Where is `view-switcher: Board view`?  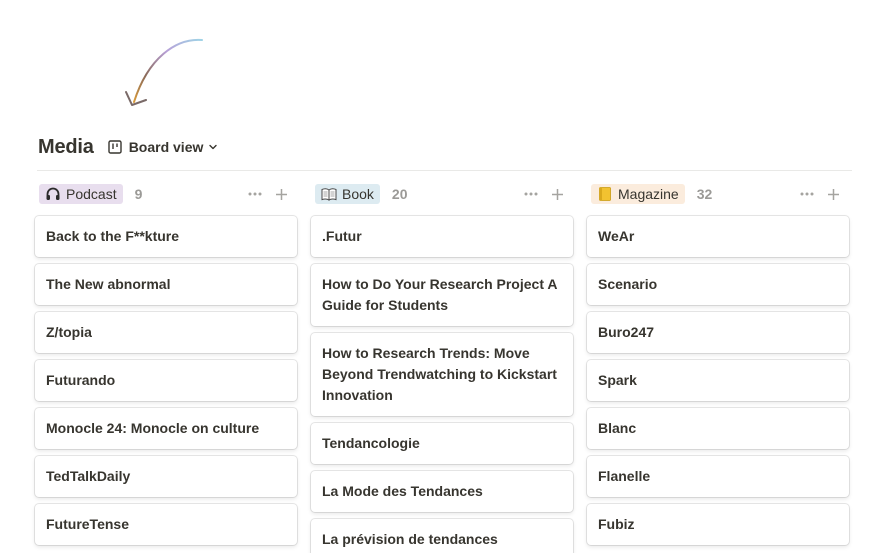 view-switcher: Board view is located at coordinates (163, 147).